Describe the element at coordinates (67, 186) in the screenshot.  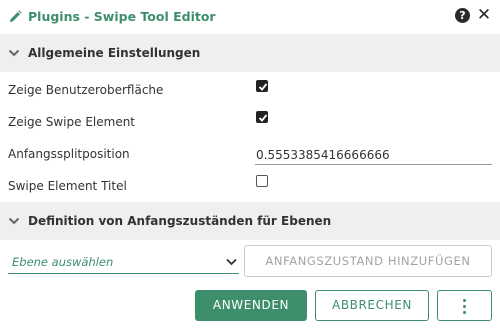
I see `swipe-title-label: Swipe Element Titel` at that location.